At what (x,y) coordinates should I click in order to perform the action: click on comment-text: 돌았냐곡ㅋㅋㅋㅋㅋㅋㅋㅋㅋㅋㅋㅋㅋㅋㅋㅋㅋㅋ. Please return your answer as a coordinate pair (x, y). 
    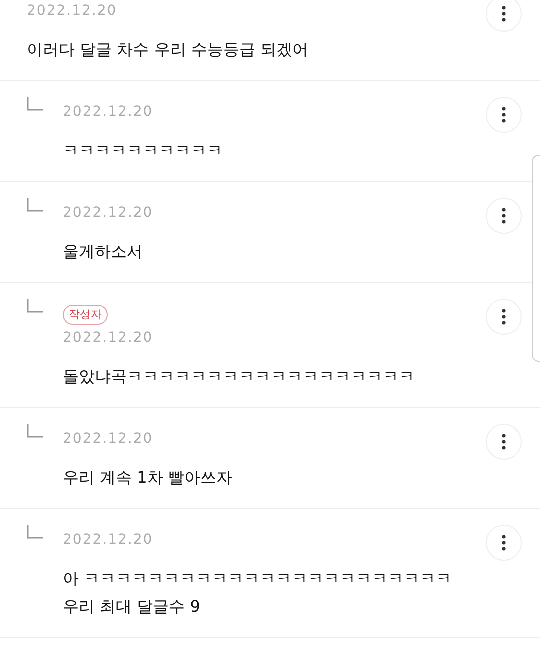
    Looking at the image, I should click on (239, 377).